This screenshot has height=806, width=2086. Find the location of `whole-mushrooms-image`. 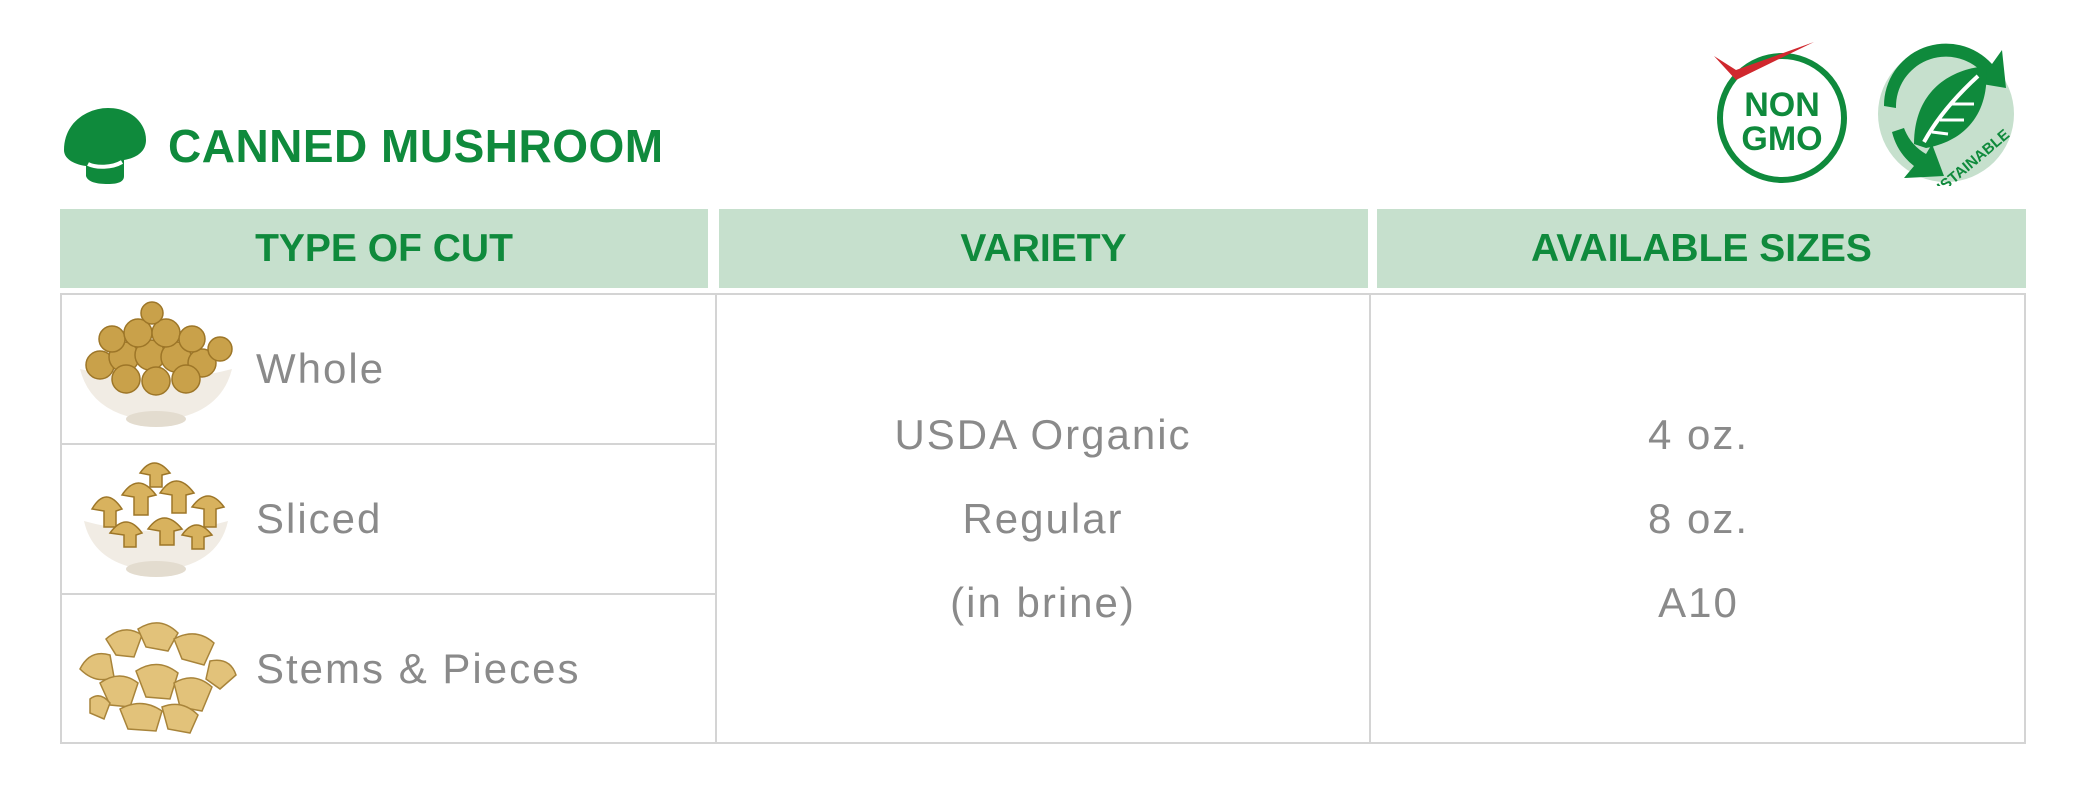

whole-mushrooms-image is located at coordinates (156, 364).